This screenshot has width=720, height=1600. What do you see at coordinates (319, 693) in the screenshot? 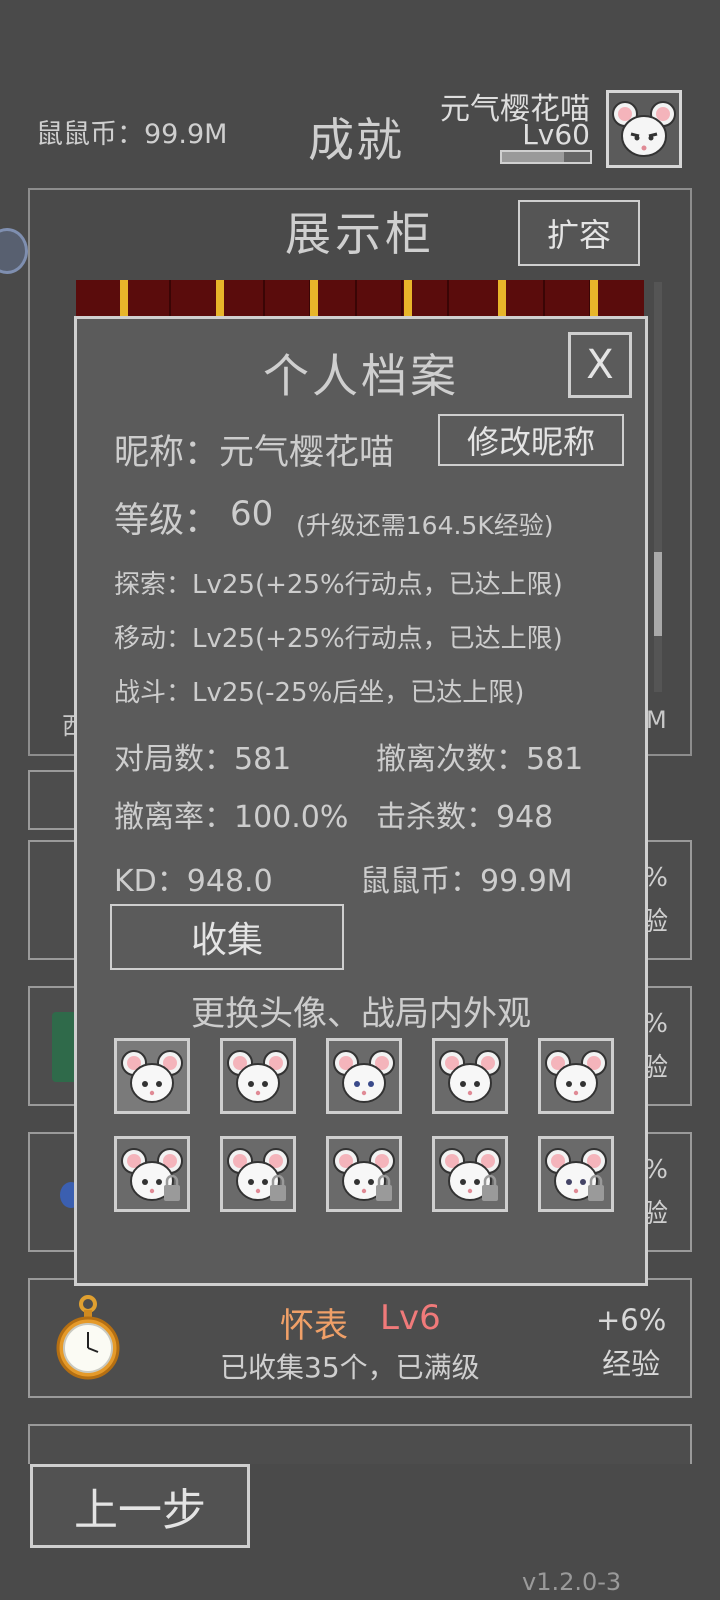
I see `skill-combat: 战斗：Lv25(-25%后坐，已达上限)` at bounding box center [319, 693].